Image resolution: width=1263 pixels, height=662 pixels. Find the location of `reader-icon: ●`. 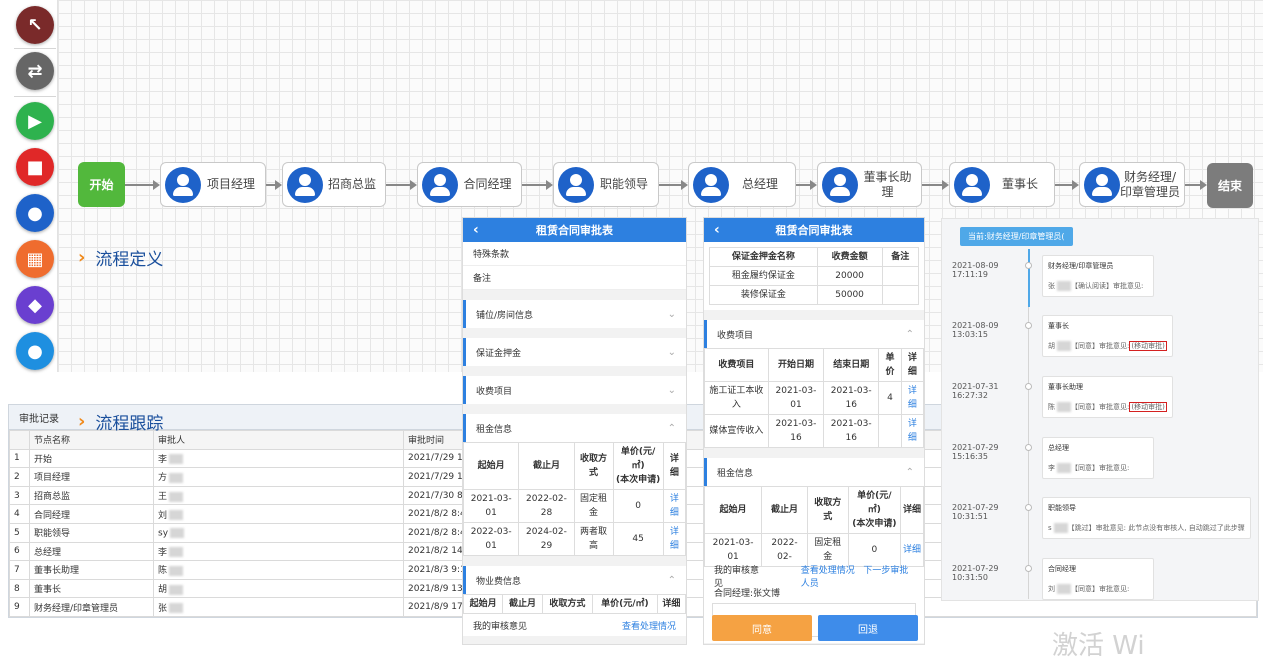

reader-icon: ● is located at coordinates (35, 351).